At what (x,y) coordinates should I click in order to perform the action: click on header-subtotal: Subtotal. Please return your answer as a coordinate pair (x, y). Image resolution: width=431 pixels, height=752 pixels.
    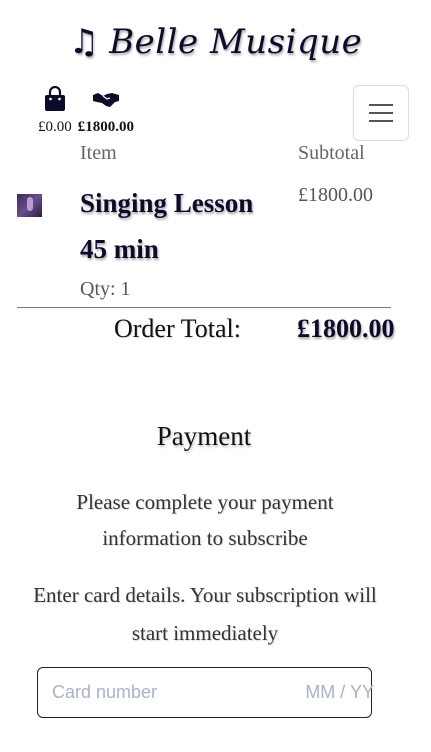
    Looking at the image, I should click on (331, 154).